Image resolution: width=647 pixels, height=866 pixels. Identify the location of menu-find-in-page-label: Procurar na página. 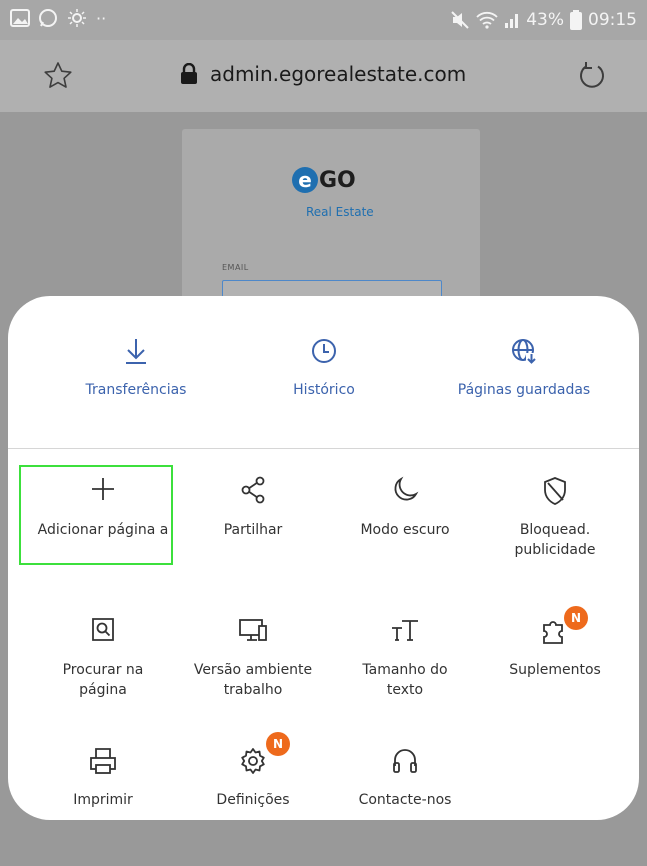
(103, 680).